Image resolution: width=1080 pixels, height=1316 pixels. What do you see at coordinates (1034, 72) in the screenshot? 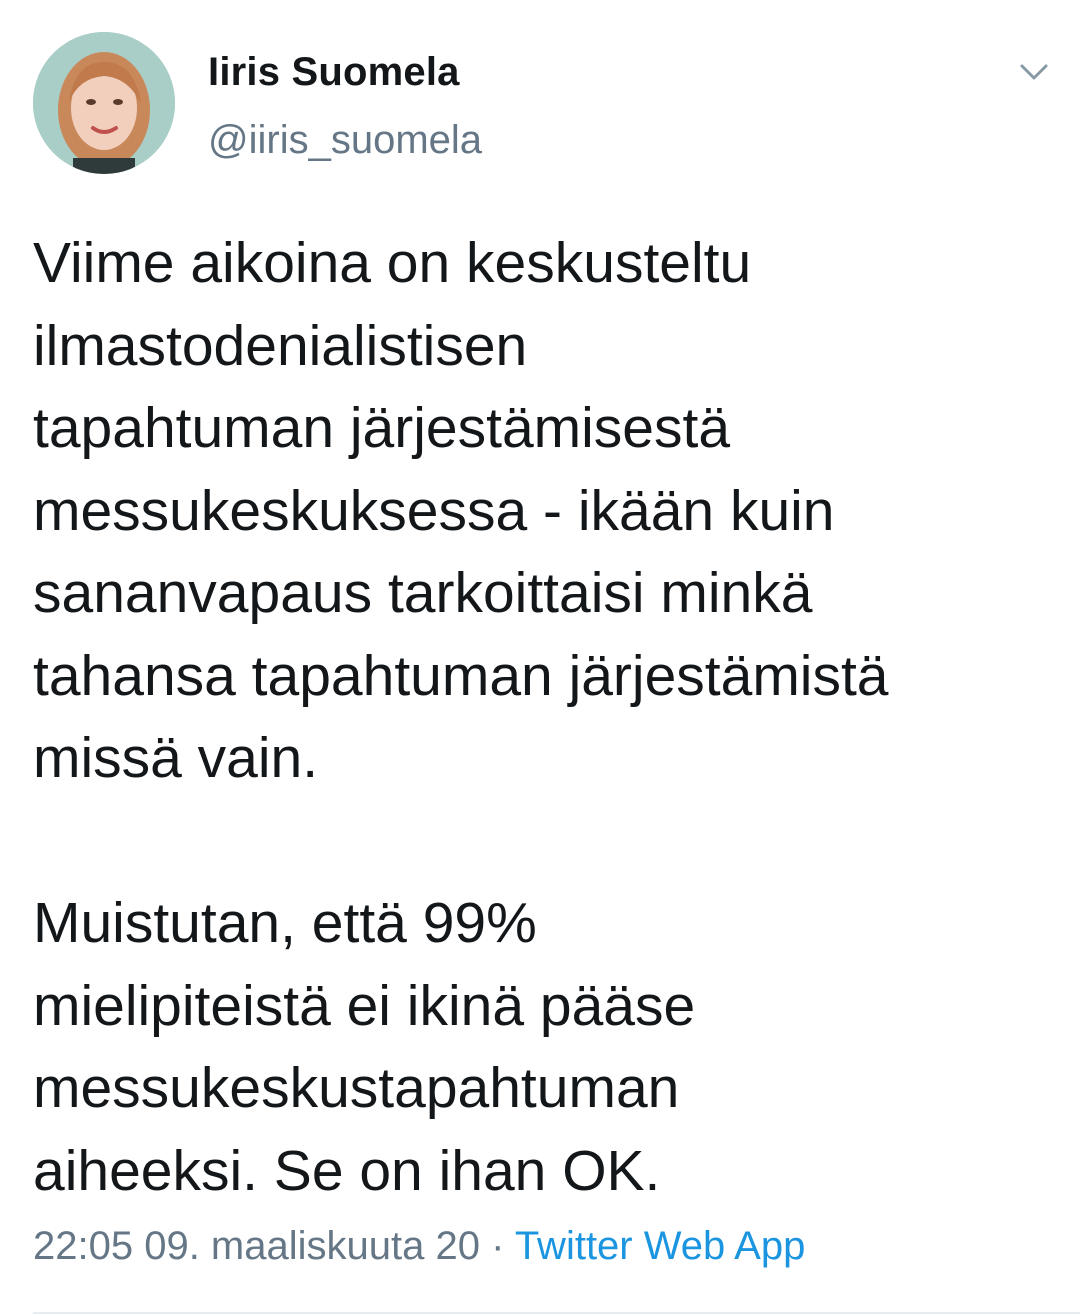
I see `chevron-down-icon` at bounding box center [1034, 72].